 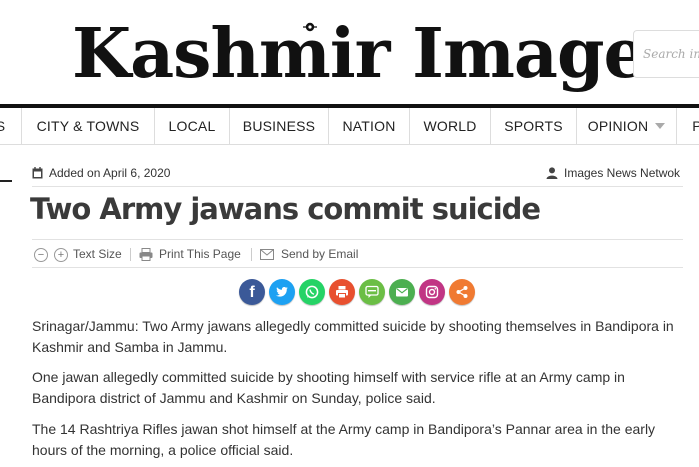 I want to click on print-page-button: Print This Page, so click(x=200, y=254).